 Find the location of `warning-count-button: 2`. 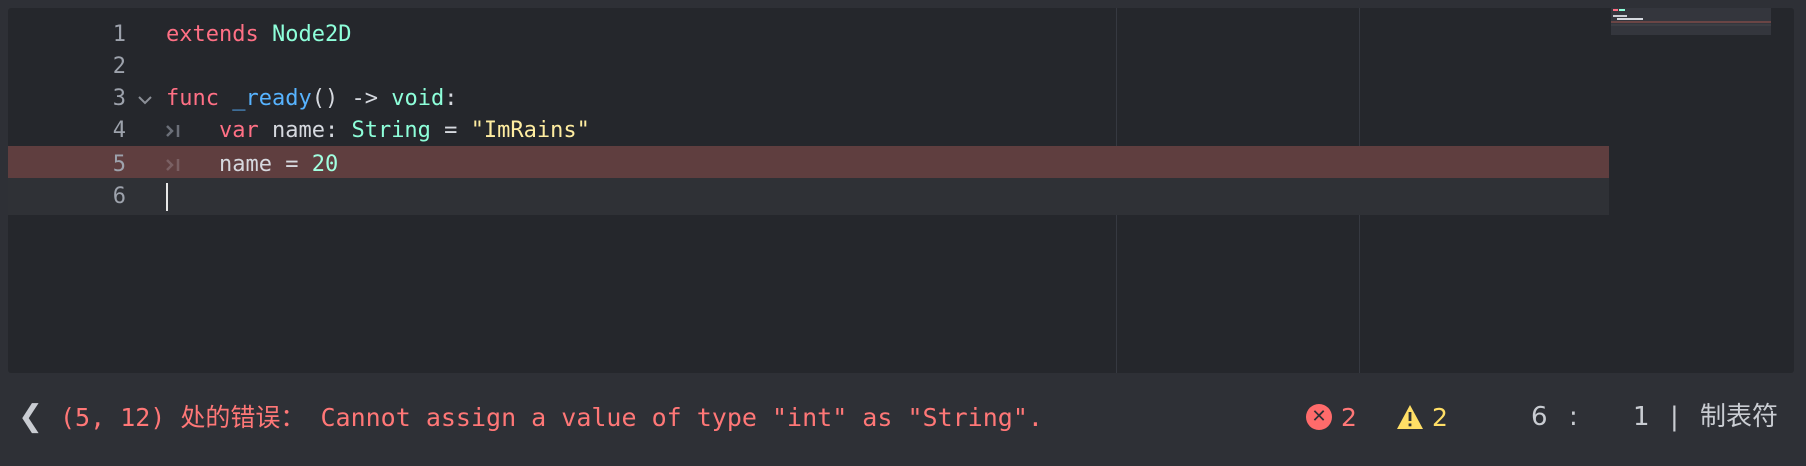

warning-count-button: 2 is located at coordinates (1422, 417).